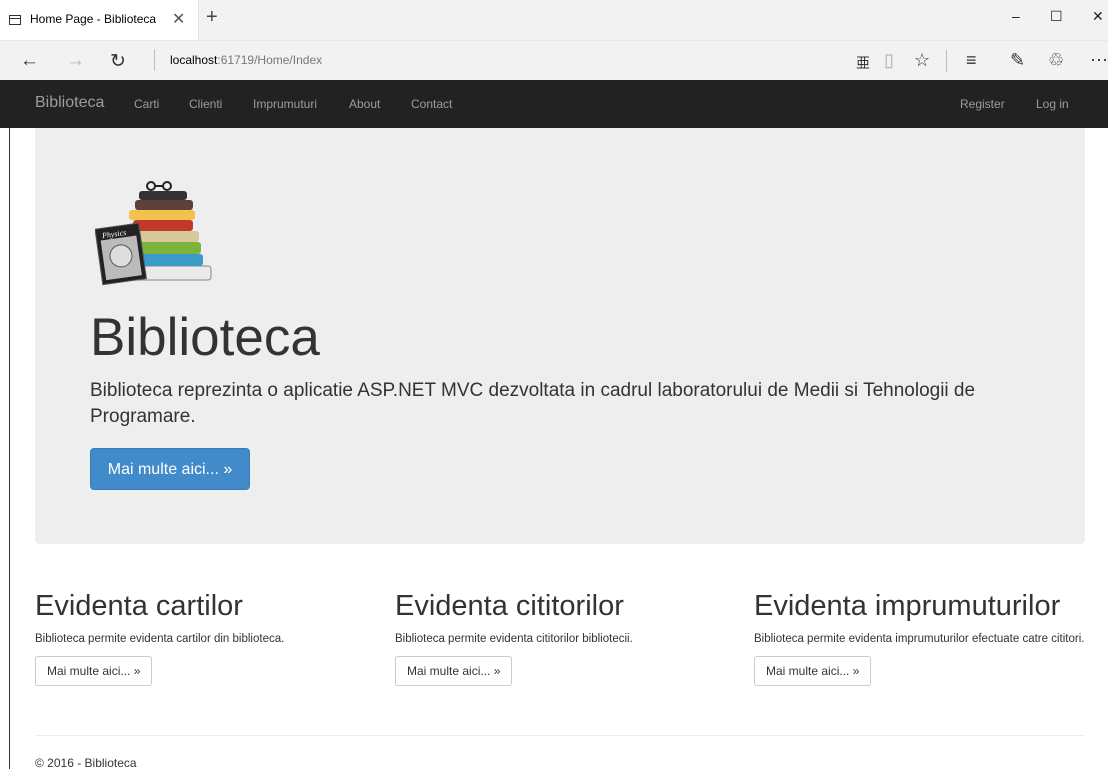 This screenshot has width=1108, height=770. What do you see at coordinates (139, 606) in the screenshot?
I see `column-title: Evidenta cartilor` at bounding box center [139, 606].